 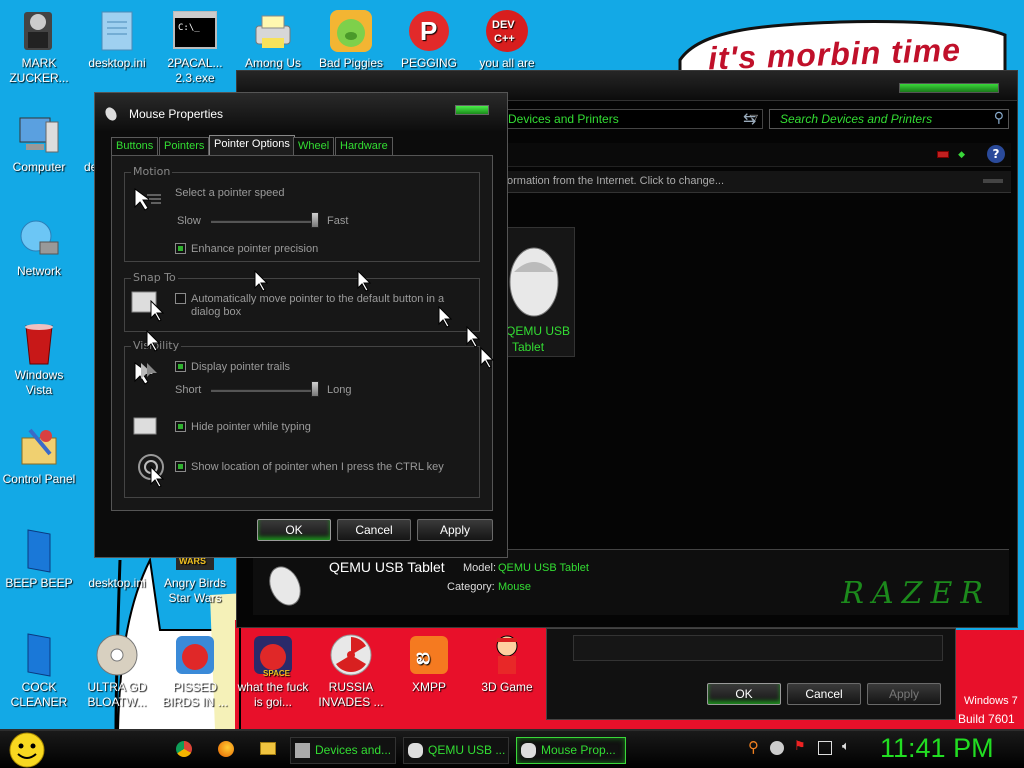 What do you see at coordinates (39, 31) in the screenshot?
I see `person-icon` at bounding box center [39, 31].